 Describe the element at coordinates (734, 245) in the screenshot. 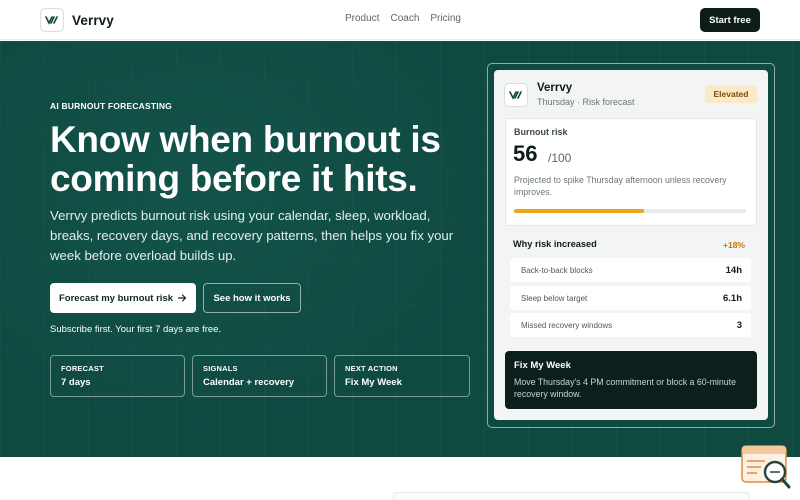

I see `risk-delta: +18%` at that location.